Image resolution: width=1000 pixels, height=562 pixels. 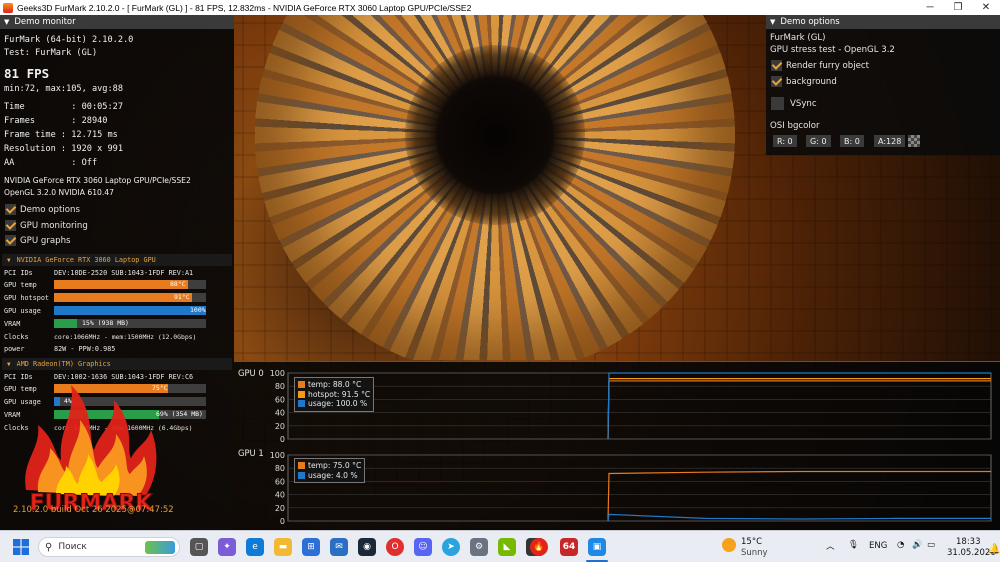 I want to click on osi-g-field: G: 0, so click(x=818, y=141).